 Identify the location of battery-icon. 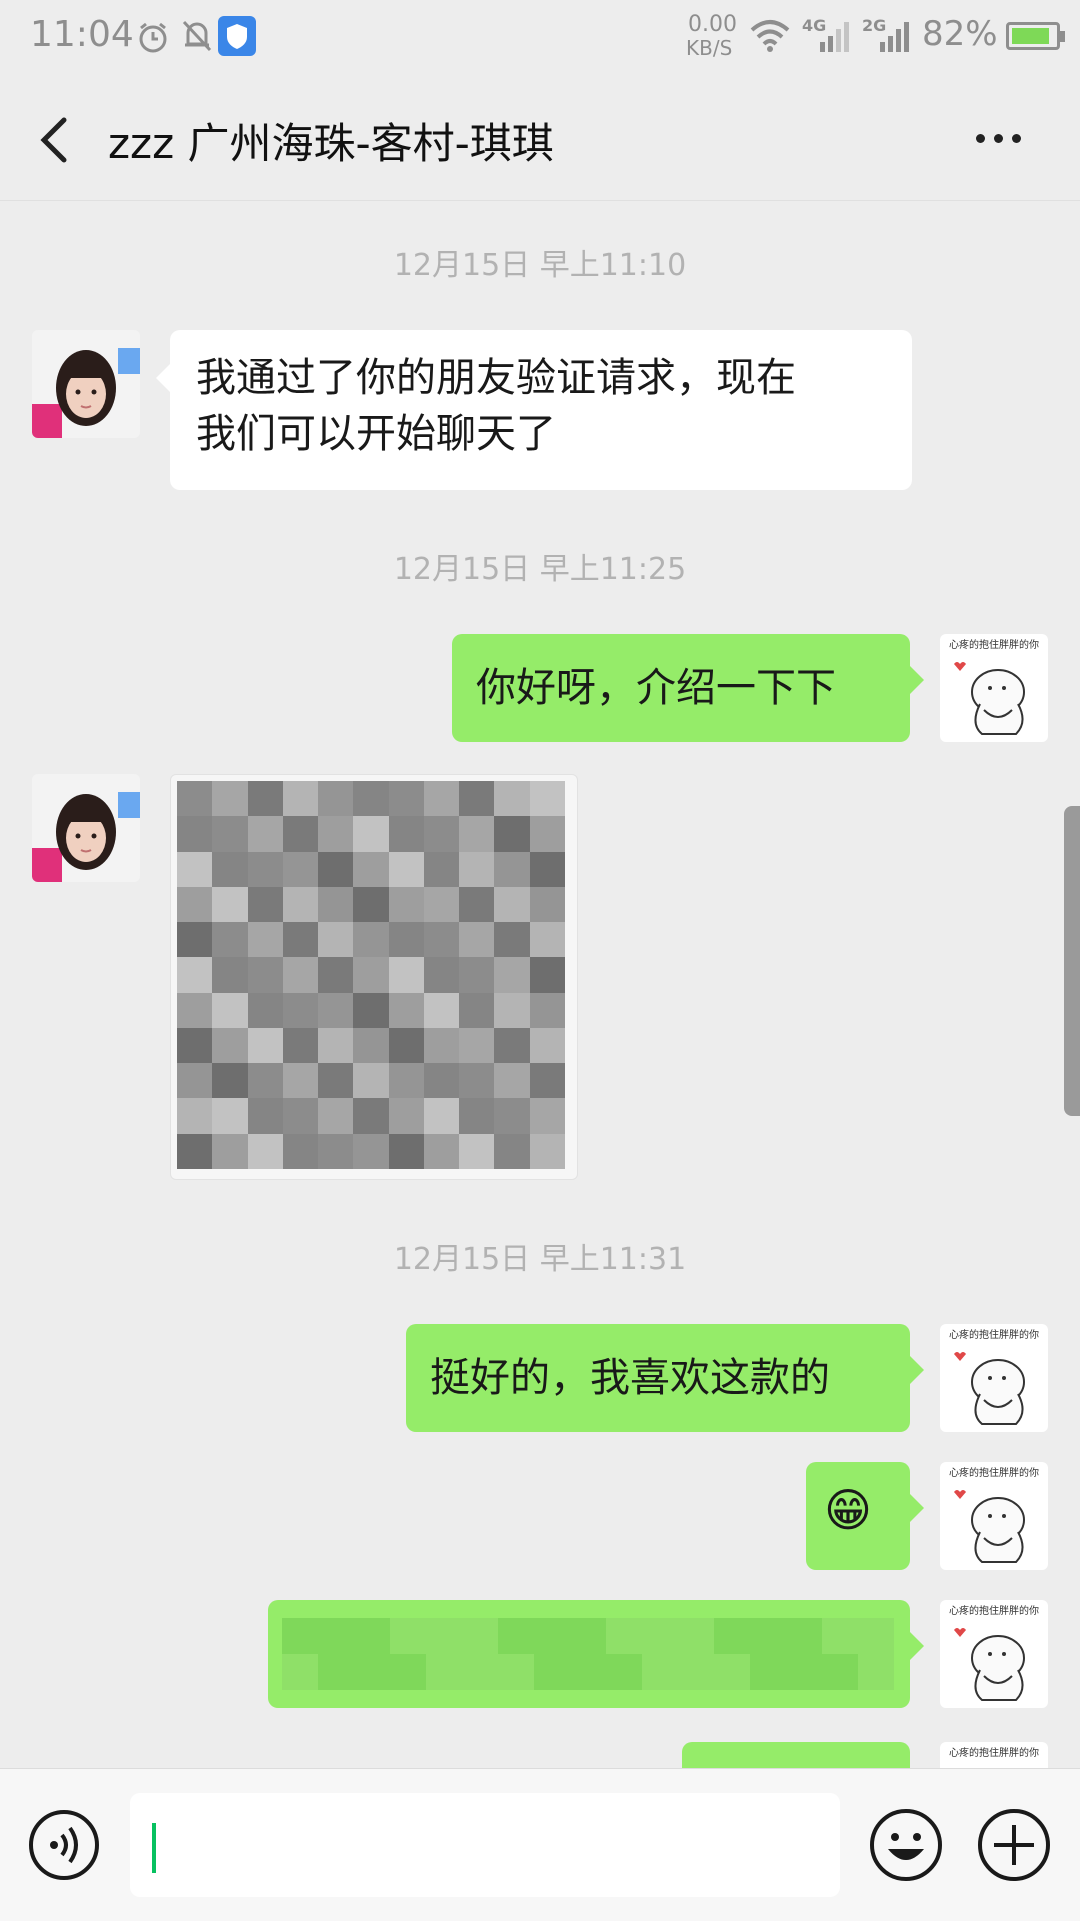
(1035, 36).